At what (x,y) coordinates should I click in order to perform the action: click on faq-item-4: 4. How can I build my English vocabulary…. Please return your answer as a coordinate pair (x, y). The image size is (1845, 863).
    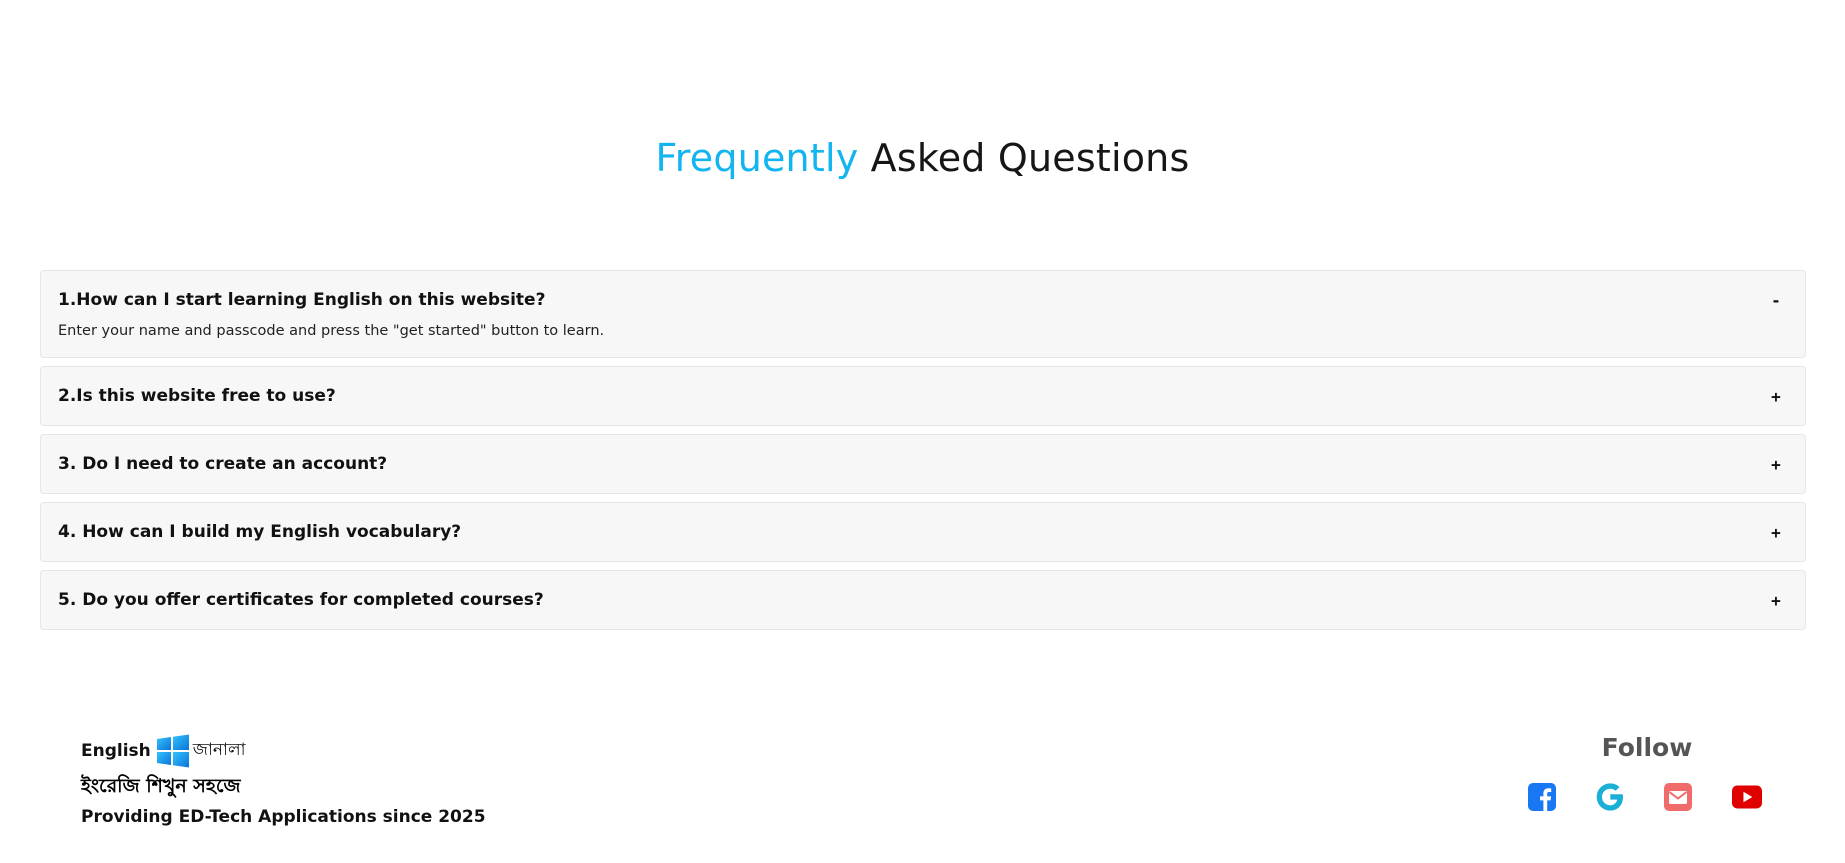
    Looking at the image, I should click on (923, 532).